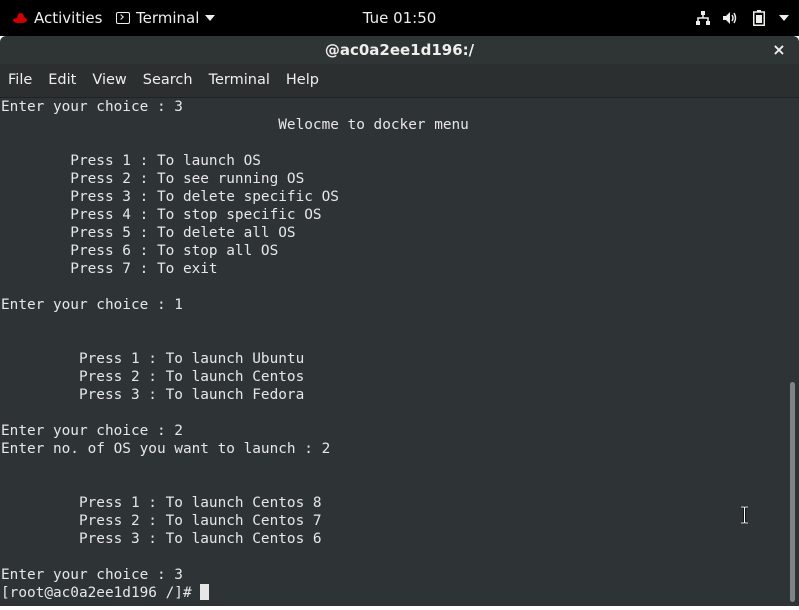  I want to click on volume-icon, so click(731, 18).